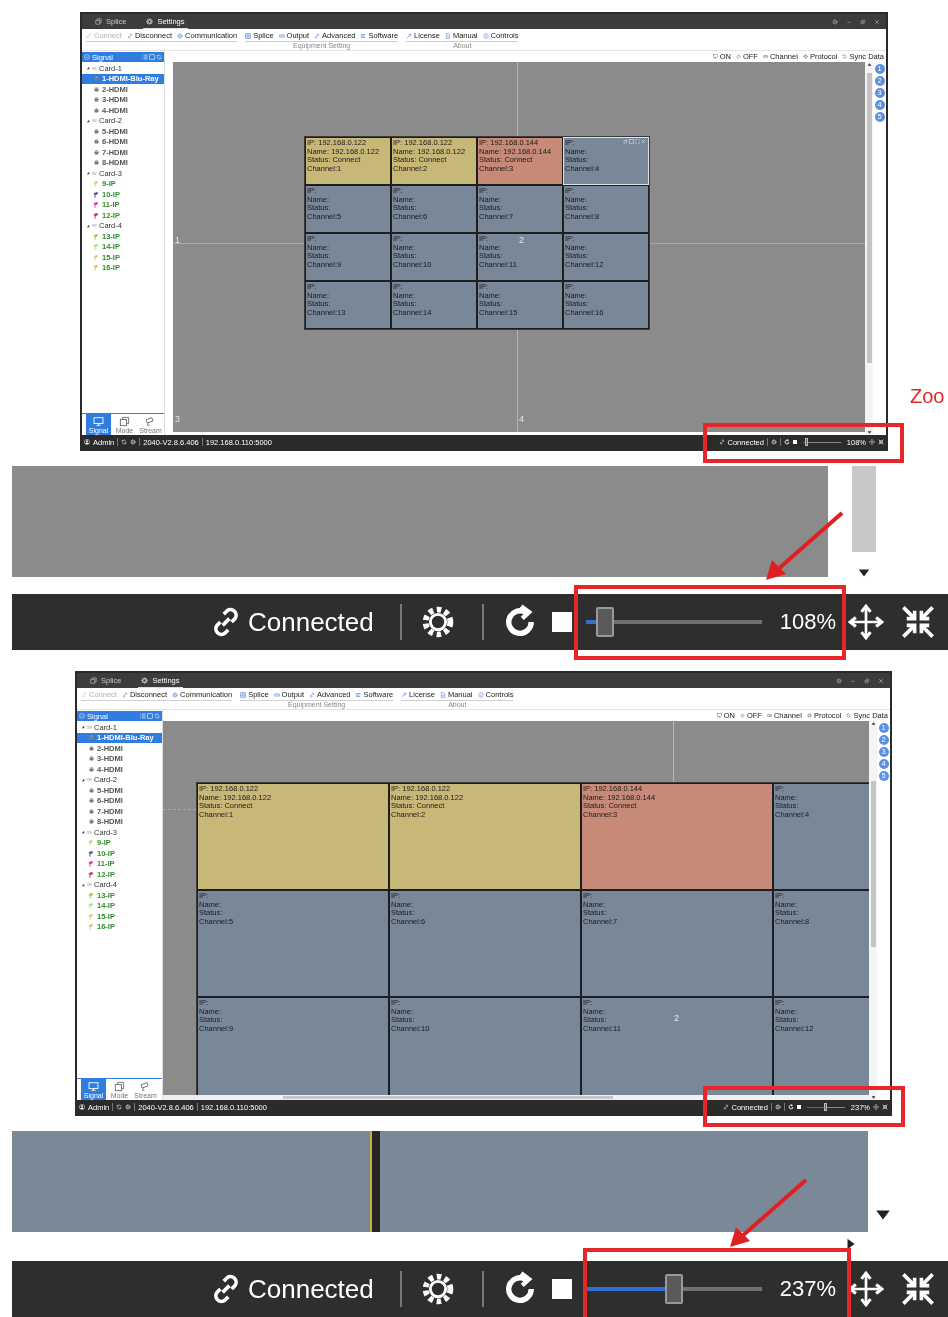 This screenshot has height=1317, width=948. Describe the element at coordinates (808, 1289) in the screenshot. I see `zoom-percent: 237%` at that location.